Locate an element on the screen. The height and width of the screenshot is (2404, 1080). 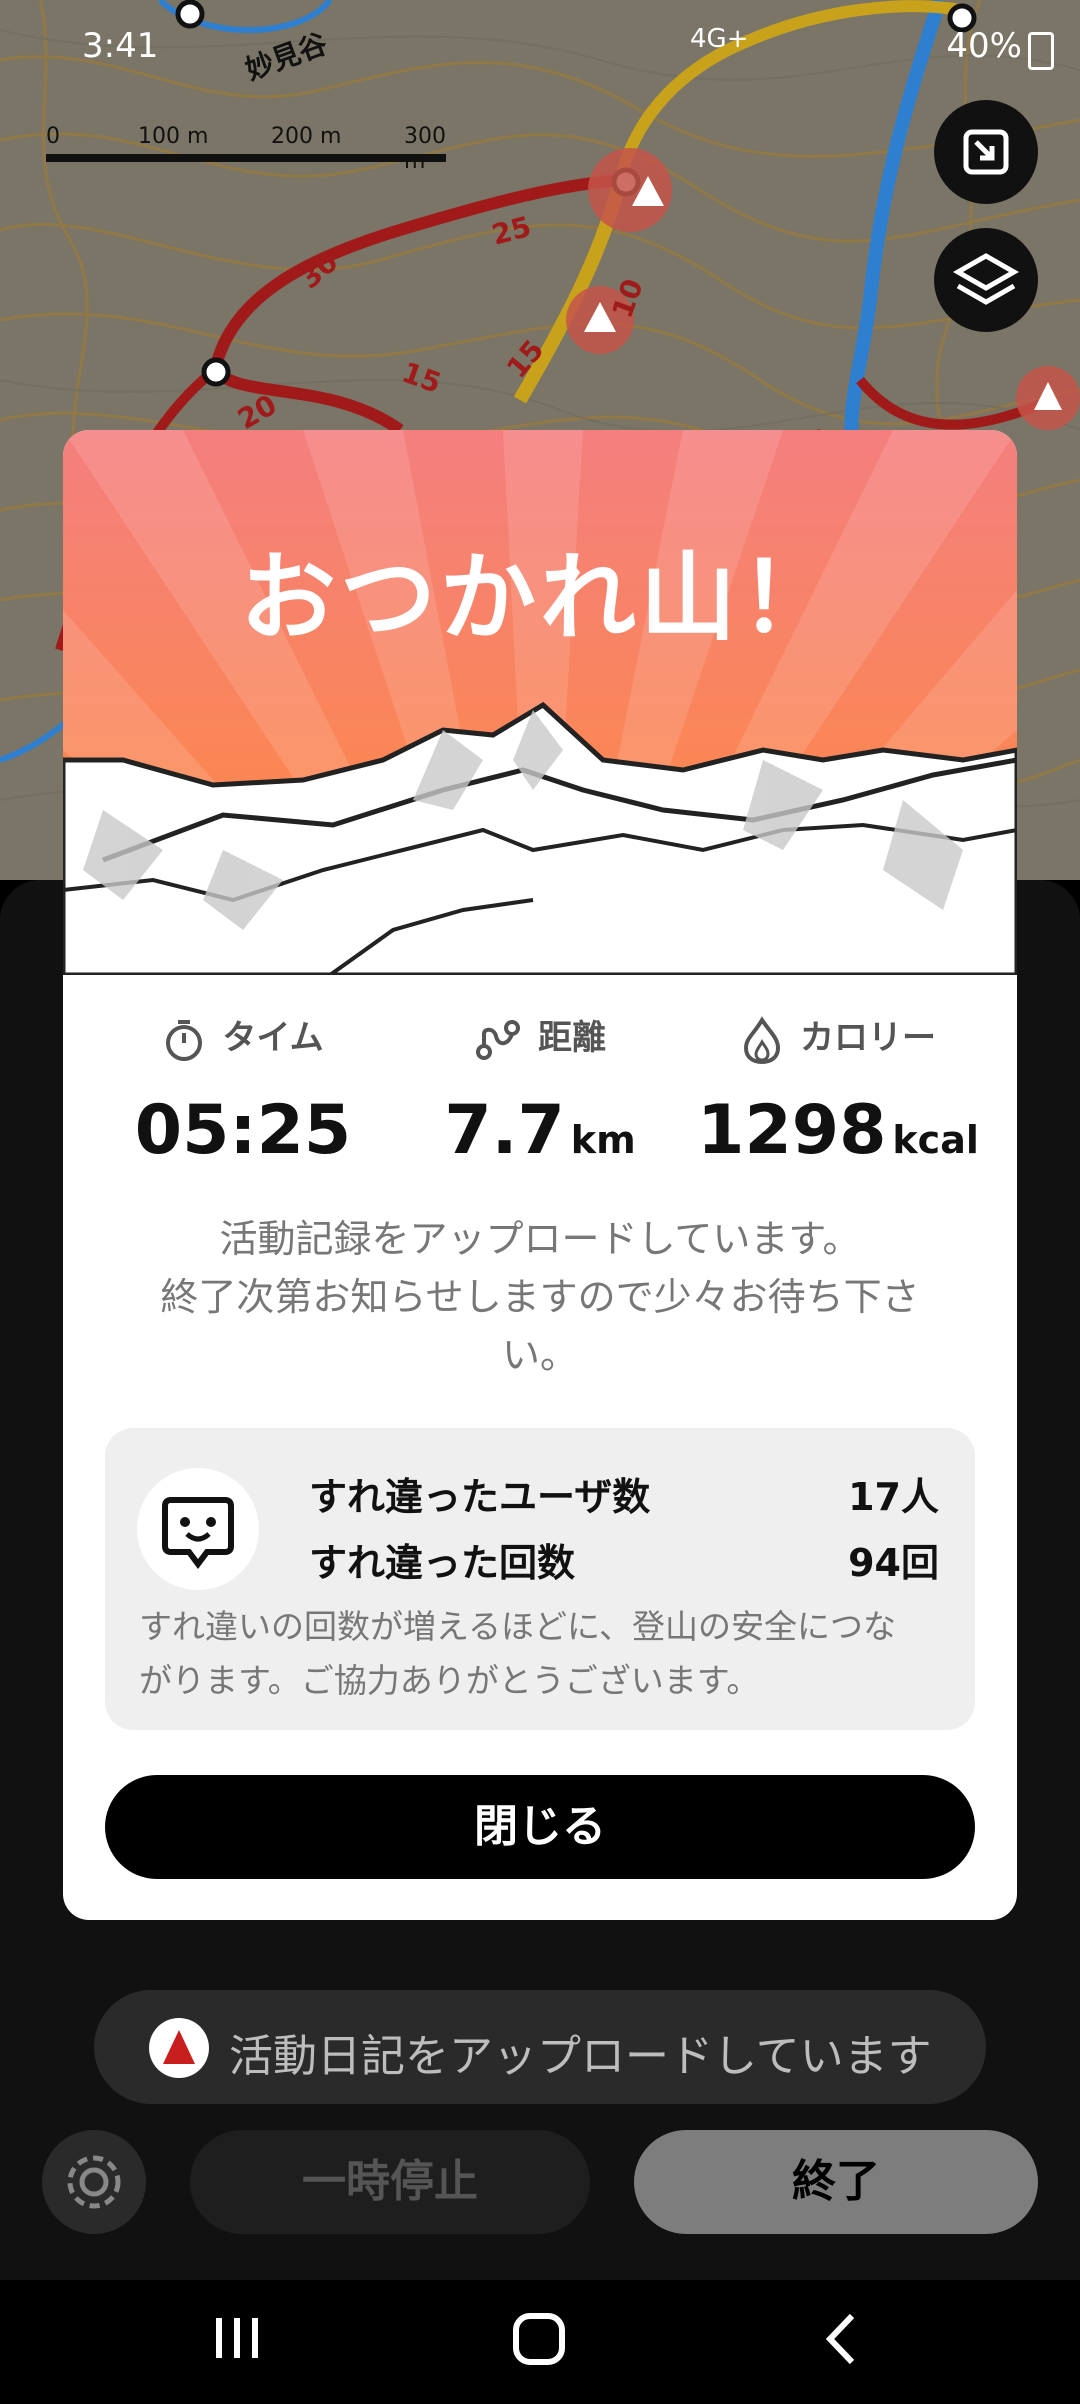
note-line: すれ違いの回数が増えるほどに、登山の安全につな is located at coordinates (518, 1626).